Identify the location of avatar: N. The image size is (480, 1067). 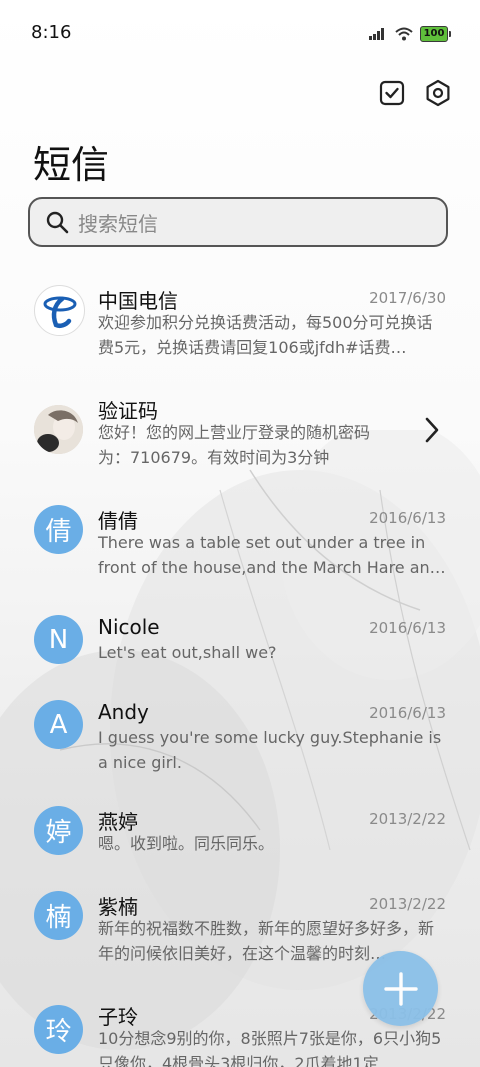
(58, 639).